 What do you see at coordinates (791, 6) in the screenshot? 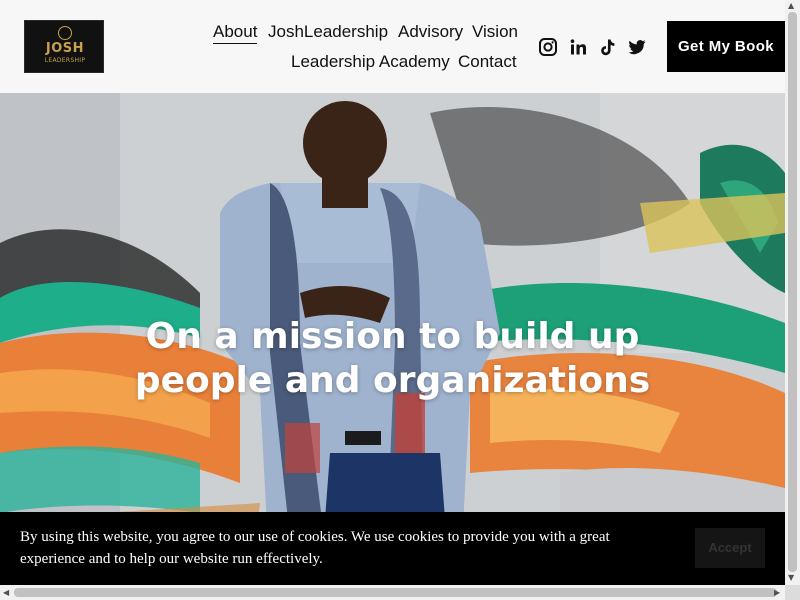
I see `scroll-up-arrow-icon: ▲` at bounding box center [791, 6].